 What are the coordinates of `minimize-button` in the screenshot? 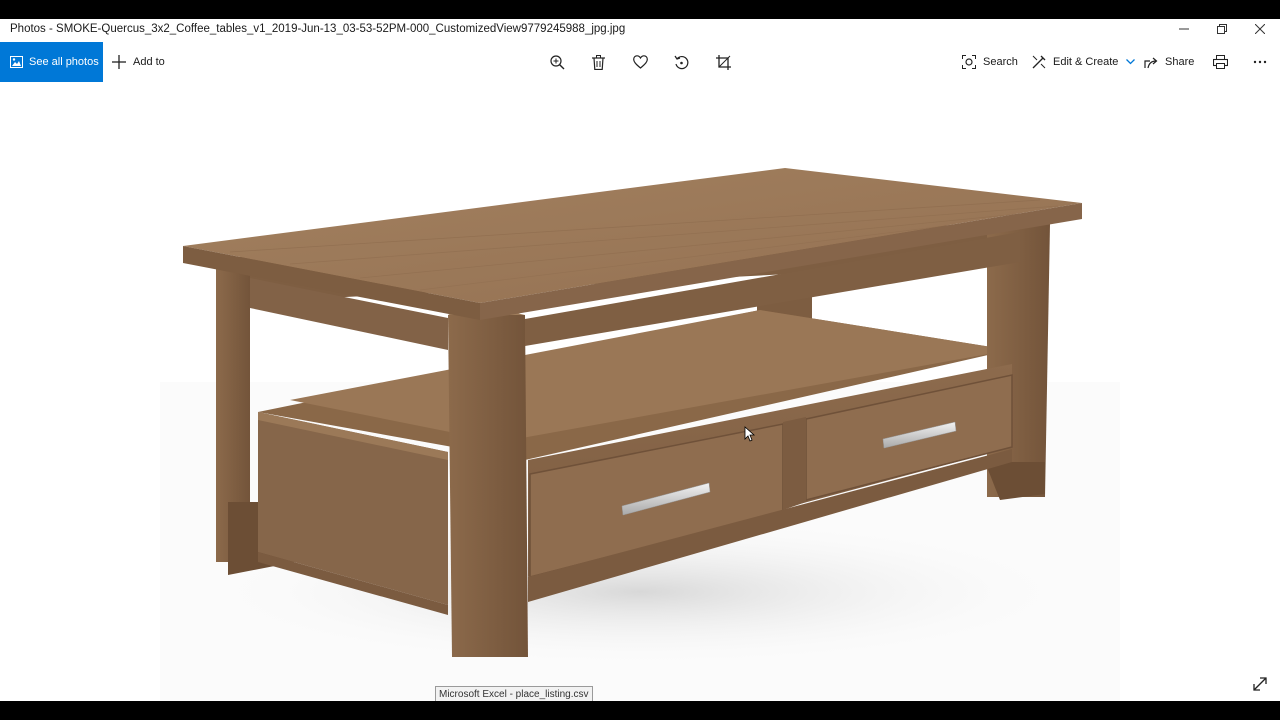 It's located at (1184, 29).